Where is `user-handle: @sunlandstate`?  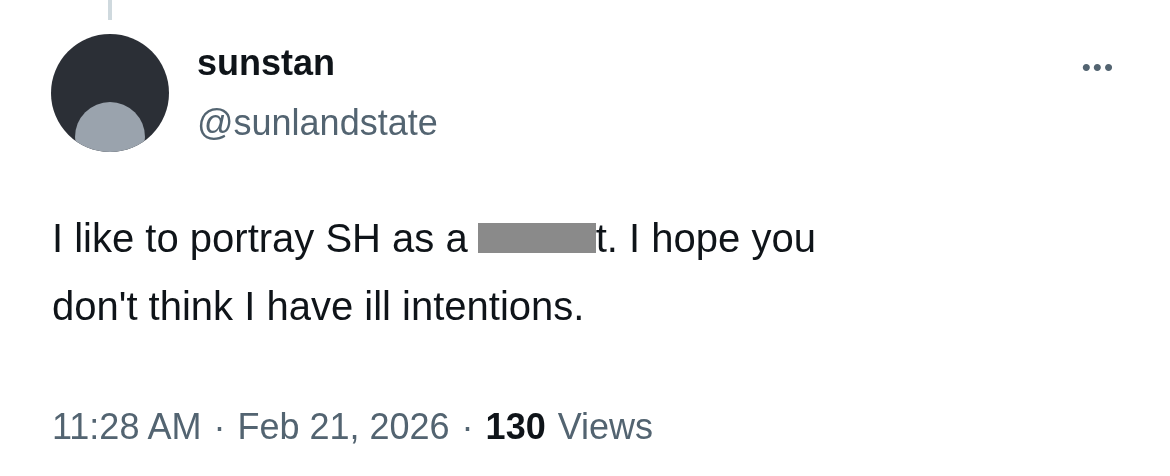 user-handle: @sunlandstate is located at coordinates (639, 123).